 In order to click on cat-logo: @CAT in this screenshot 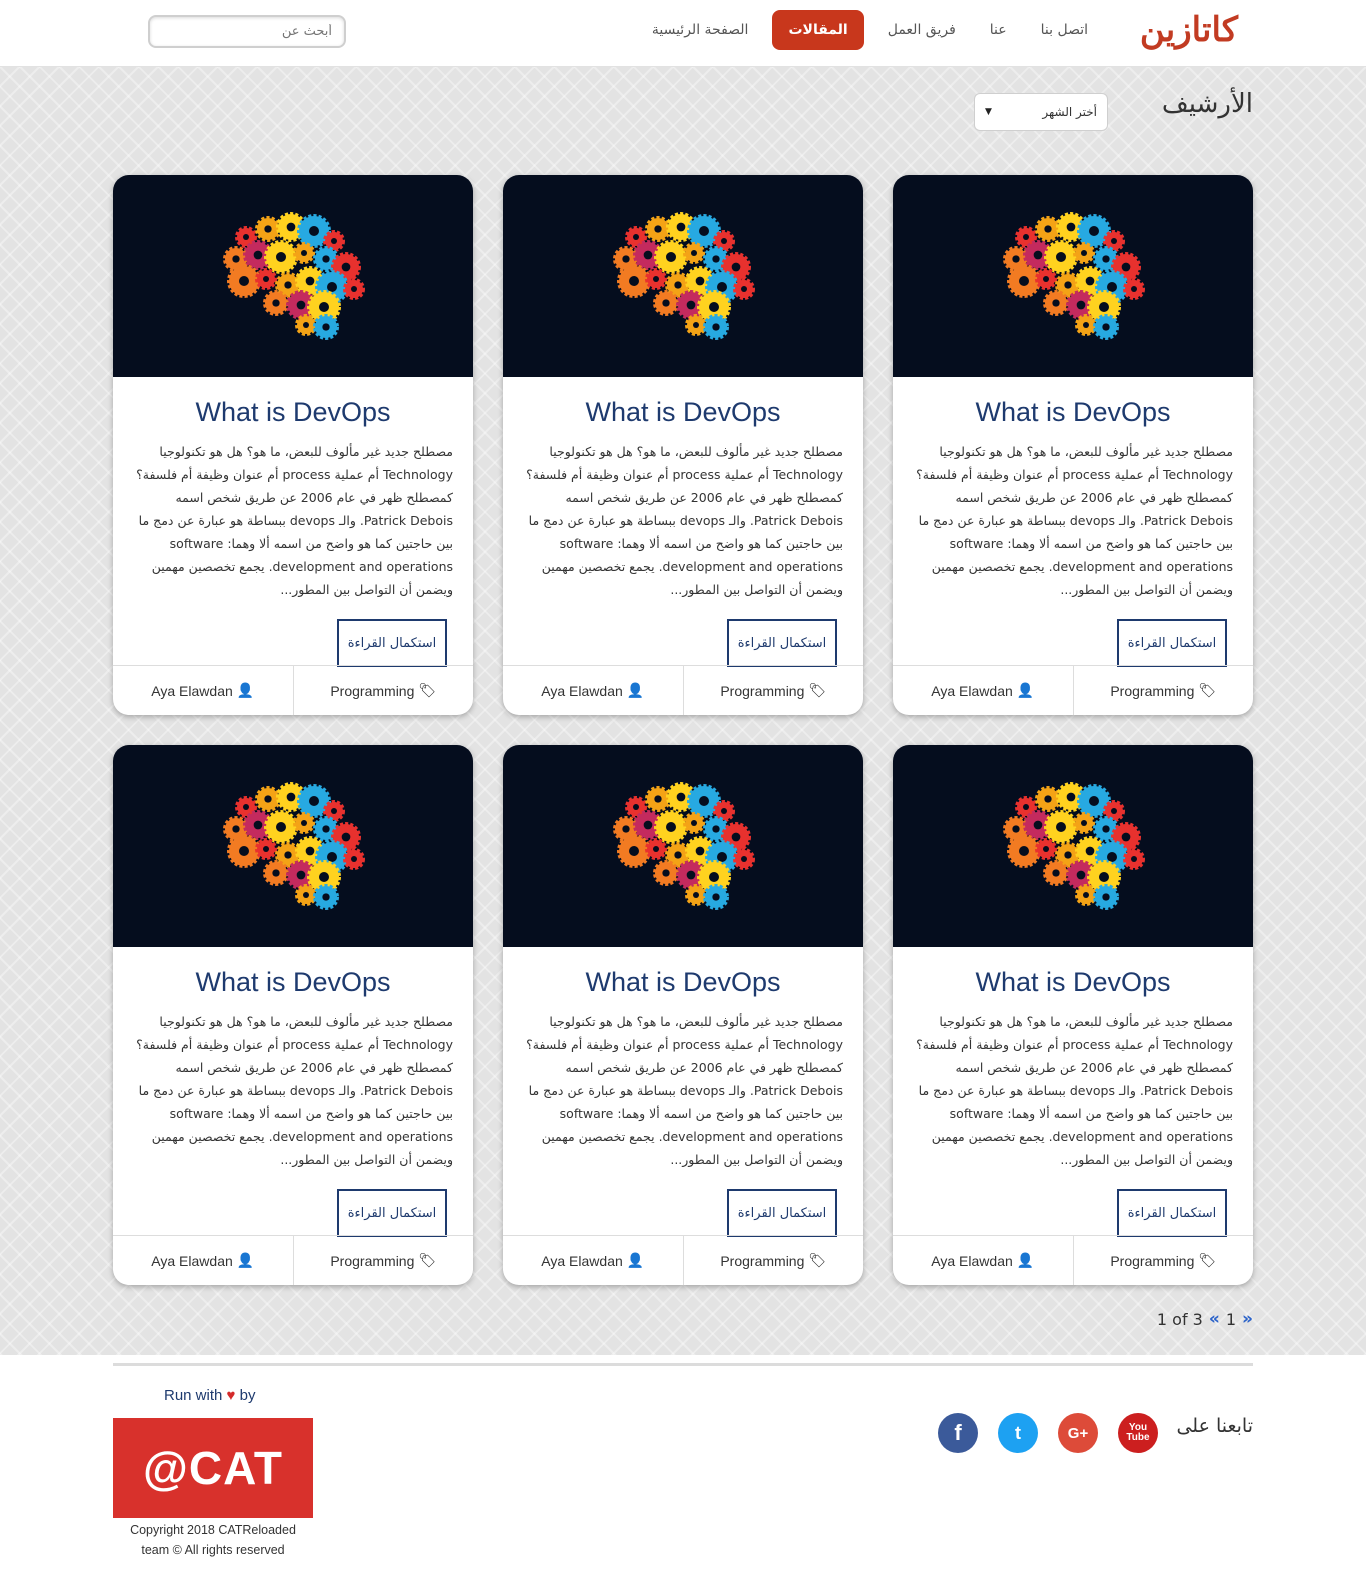, I will do `click(213, 1468)`.